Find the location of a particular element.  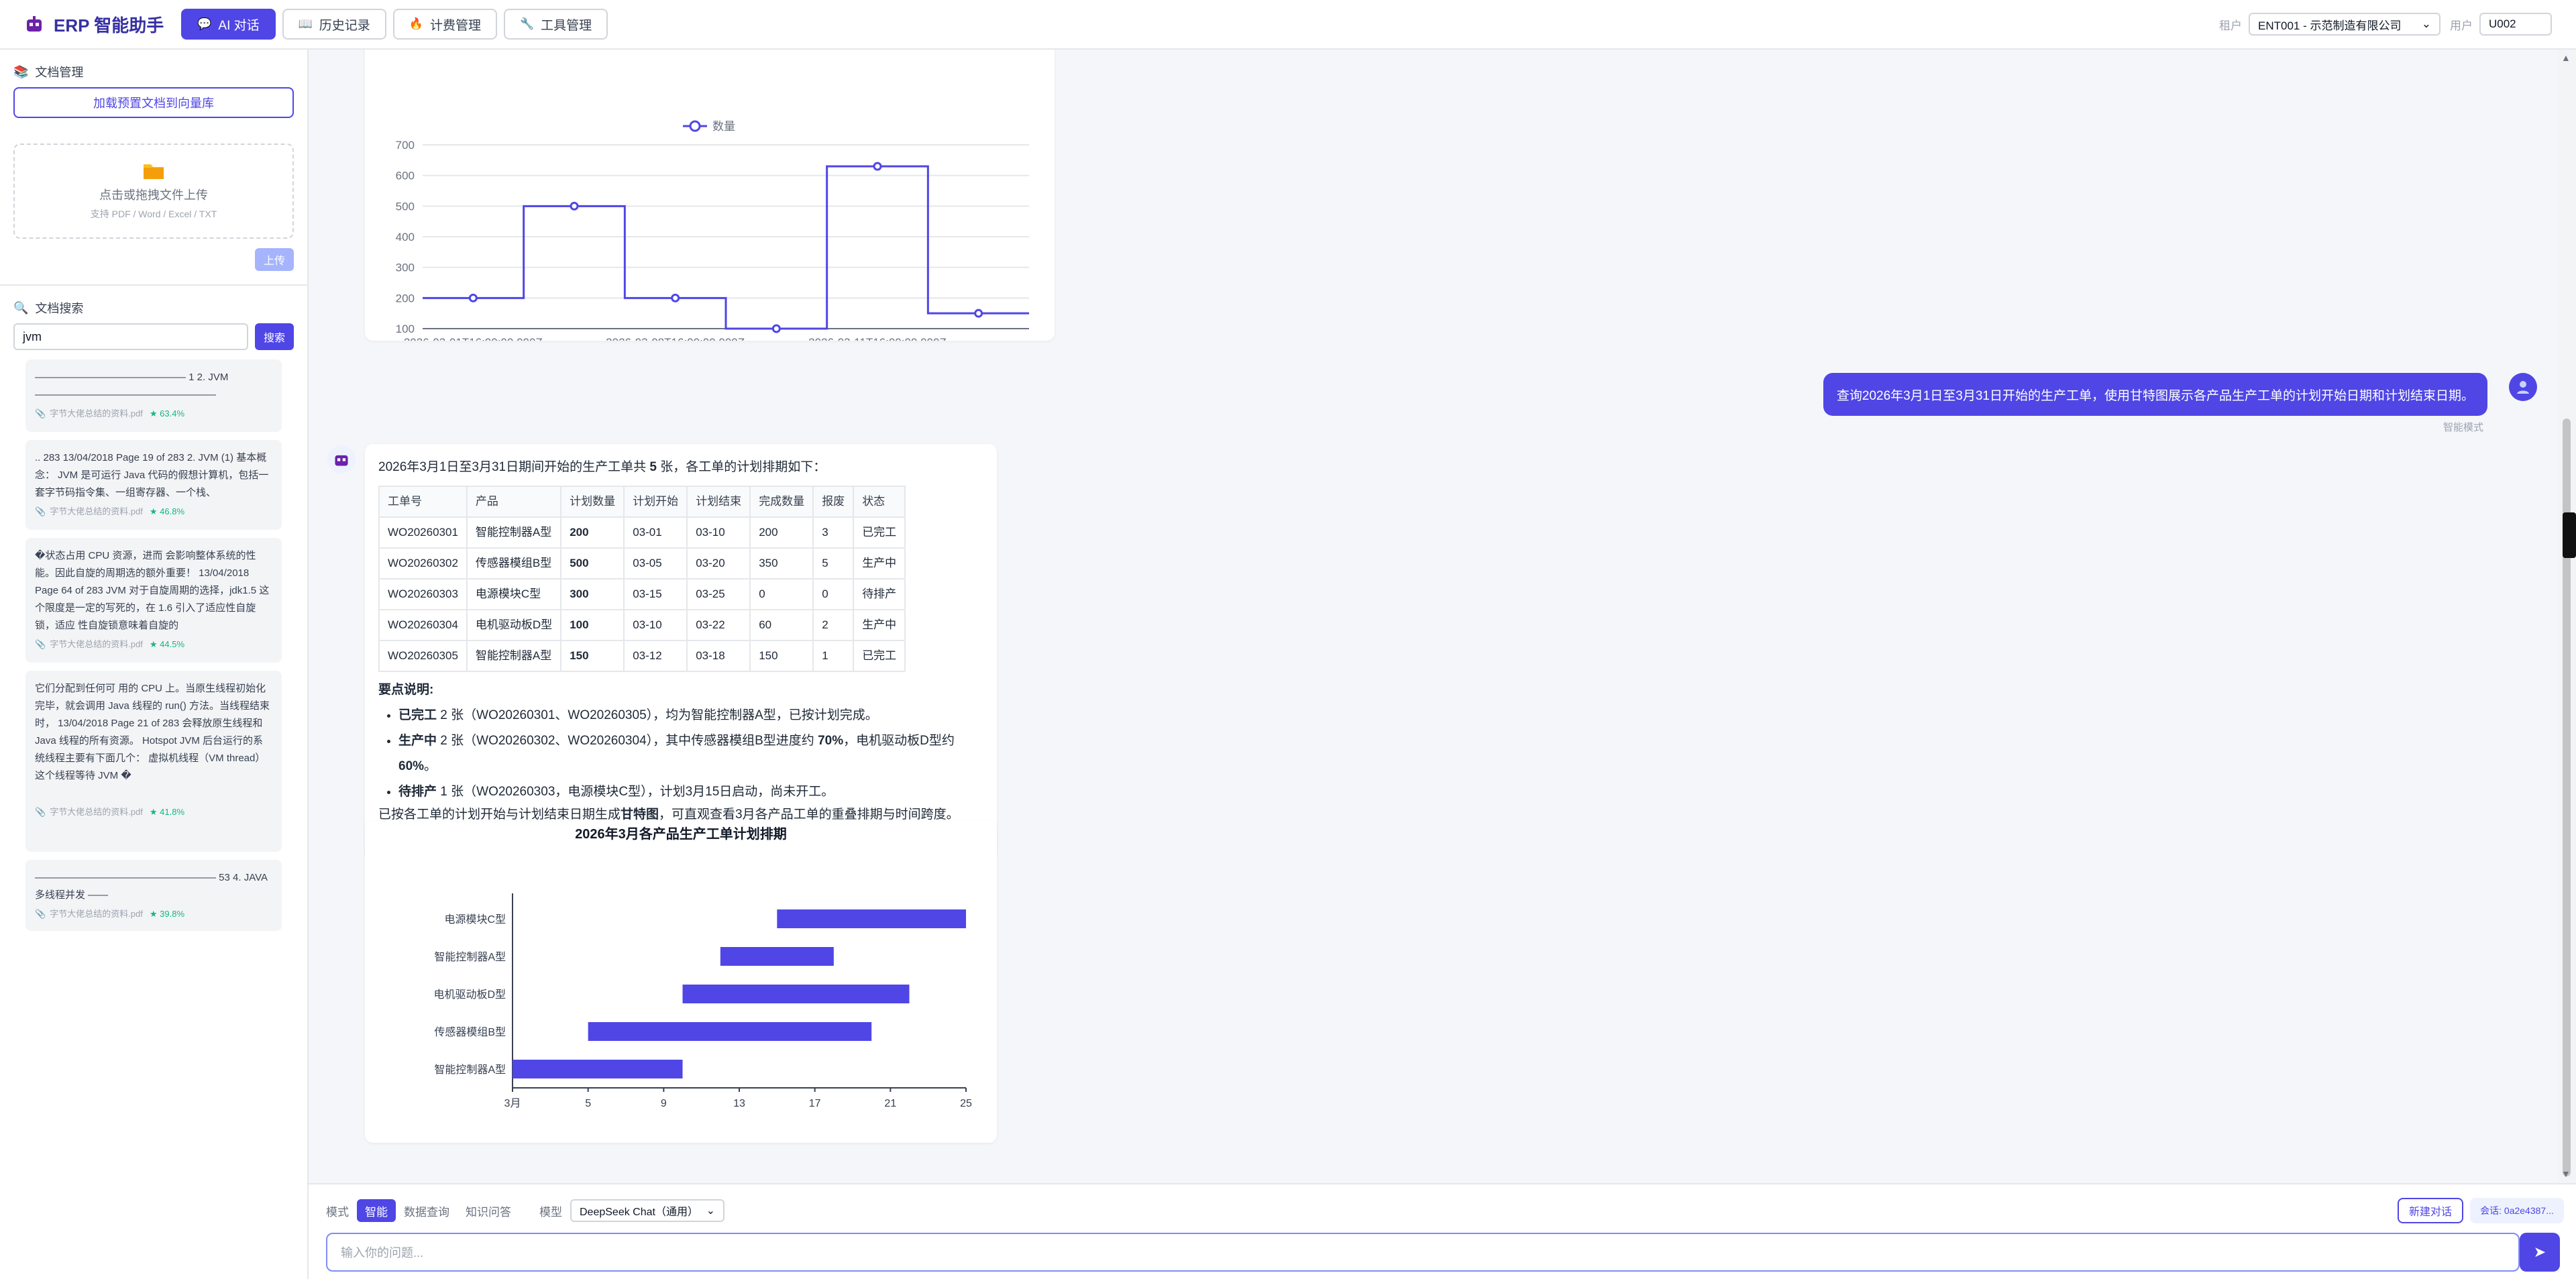

user-avatar is located at coordinates (2523, 387).